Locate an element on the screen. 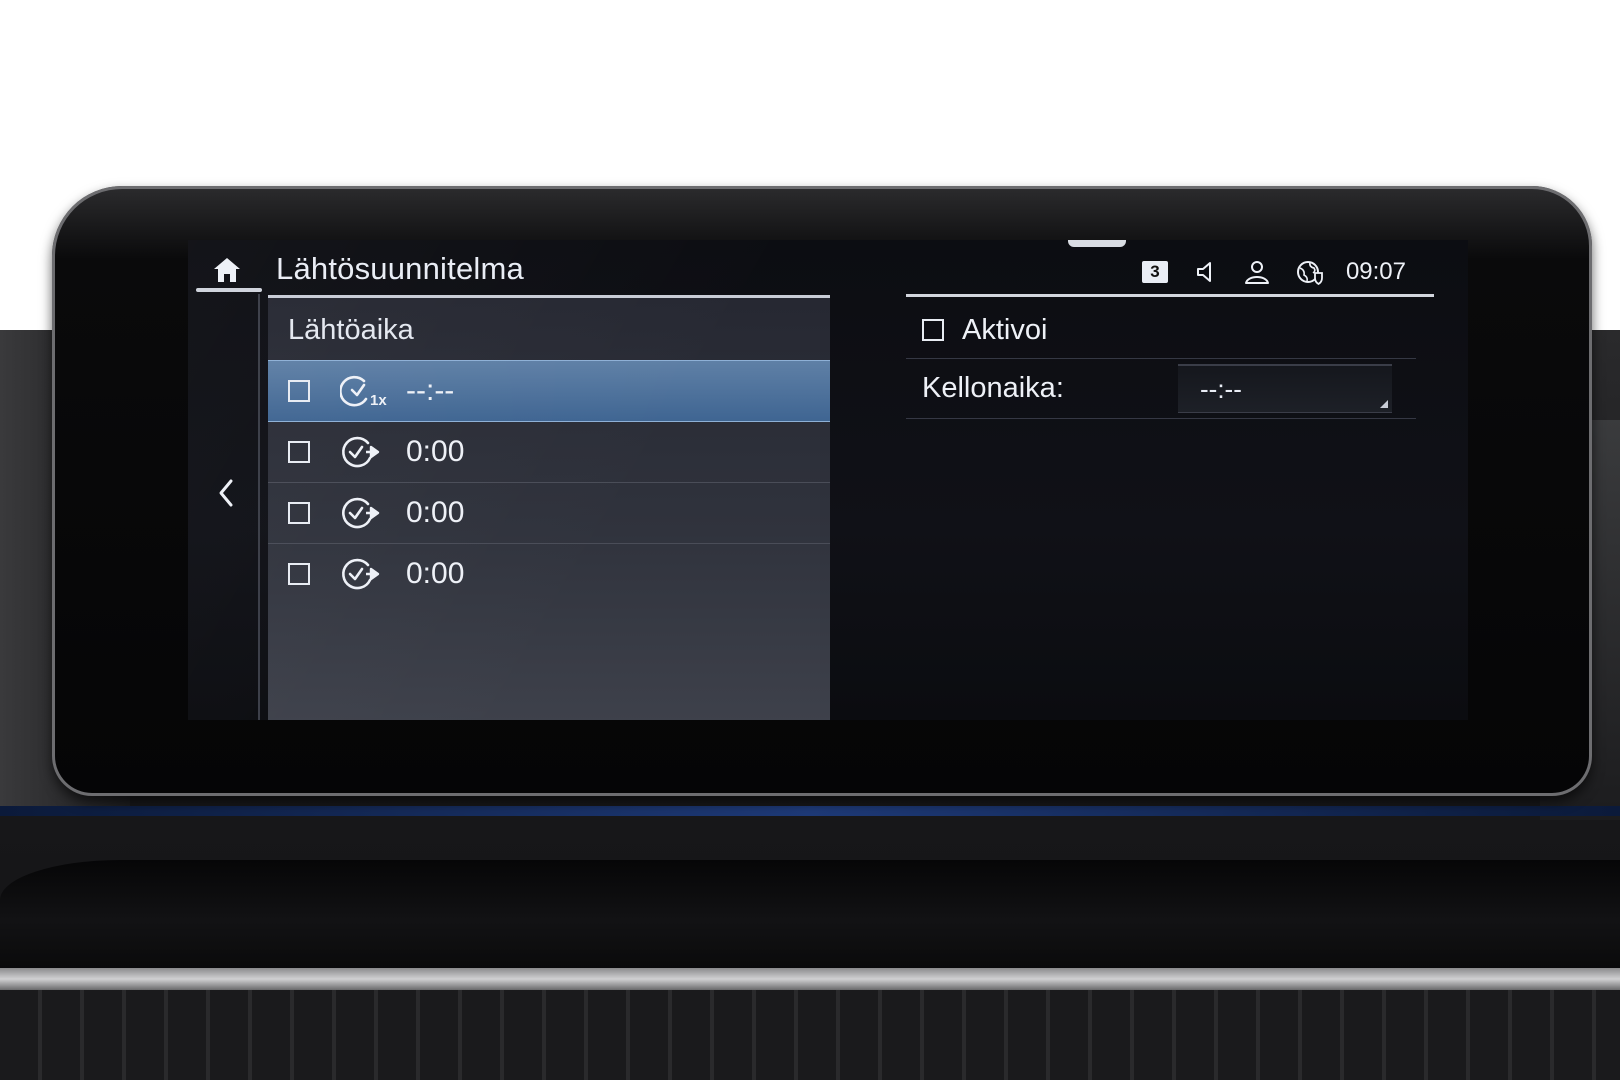 This screenshot has width=1620, height=1080. user-profile-icon is located at coordinates (1257, 272).